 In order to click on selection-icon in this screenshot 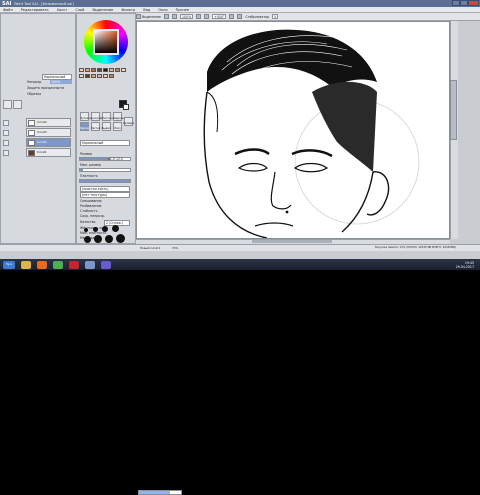, I will do `click(138, 16)`.